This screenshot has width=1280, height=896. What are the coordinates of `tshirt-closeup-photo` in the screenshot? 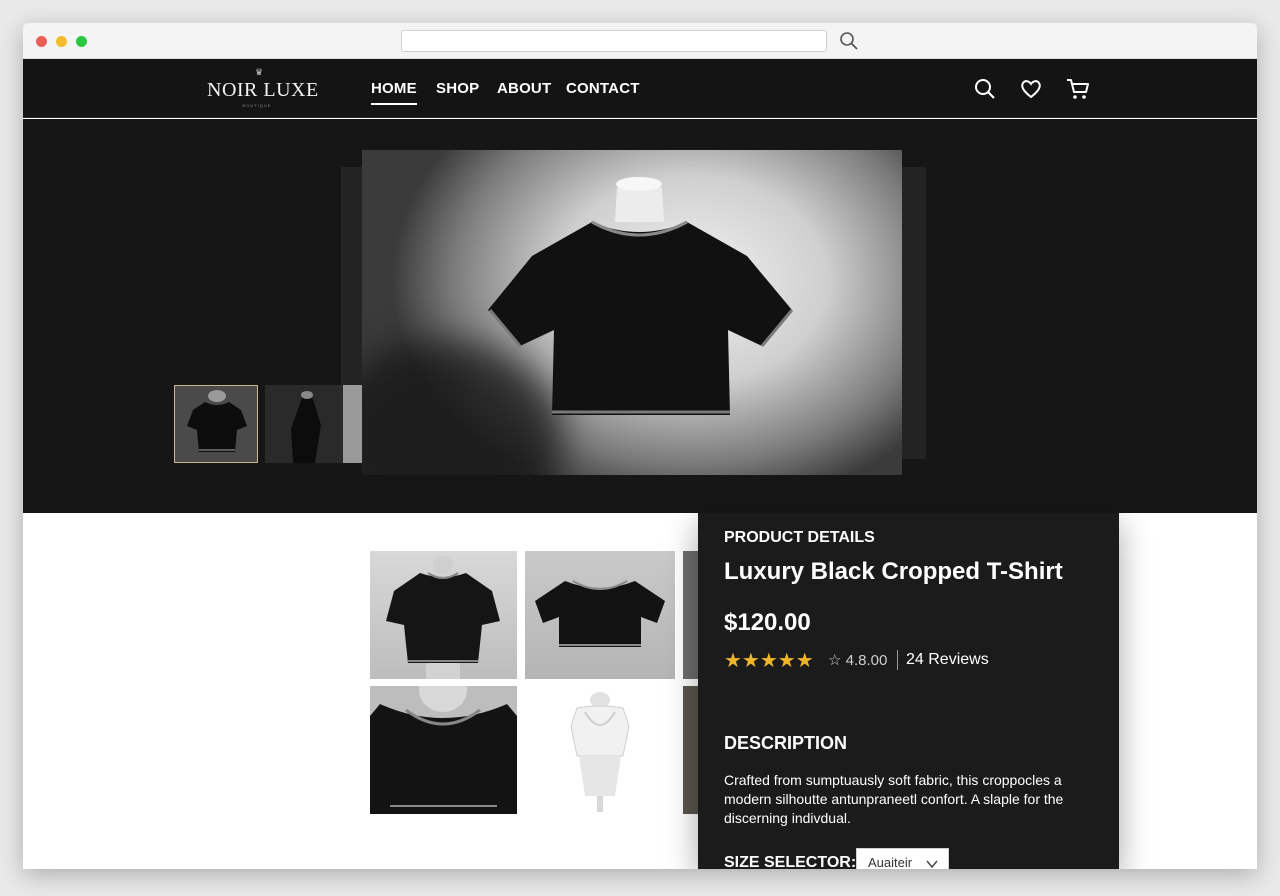 It's located at (443, 750).